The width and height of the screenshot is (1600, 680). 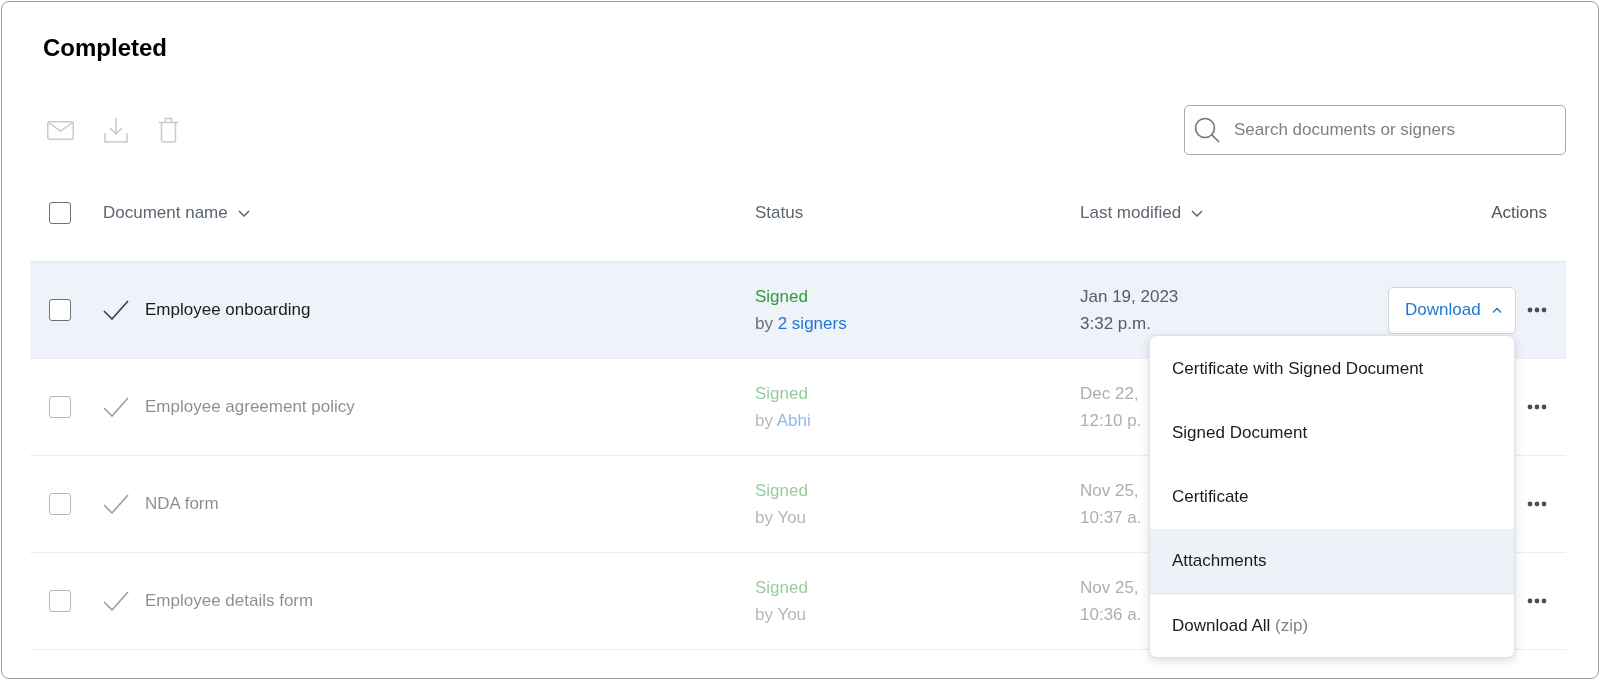 What do you see at coordinates (1452, 310) in the screenshot?
I see `download-button: Download` at bounding box center [1452, 310].